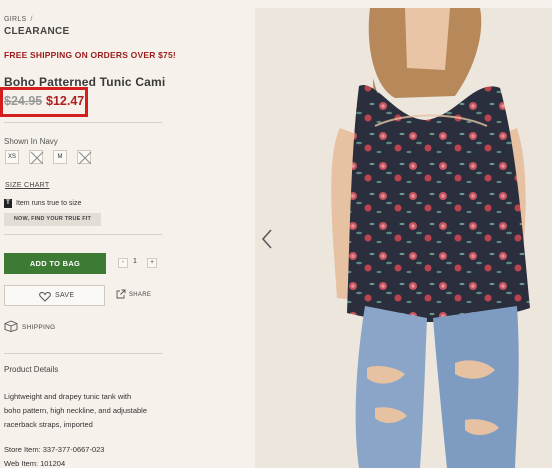 Image resolution: width=552 pixels, height=468 pixels. Describe the element at coordinates (49, 203) in the screenshot. I see `fit-description: Item runs true to size` at that location.